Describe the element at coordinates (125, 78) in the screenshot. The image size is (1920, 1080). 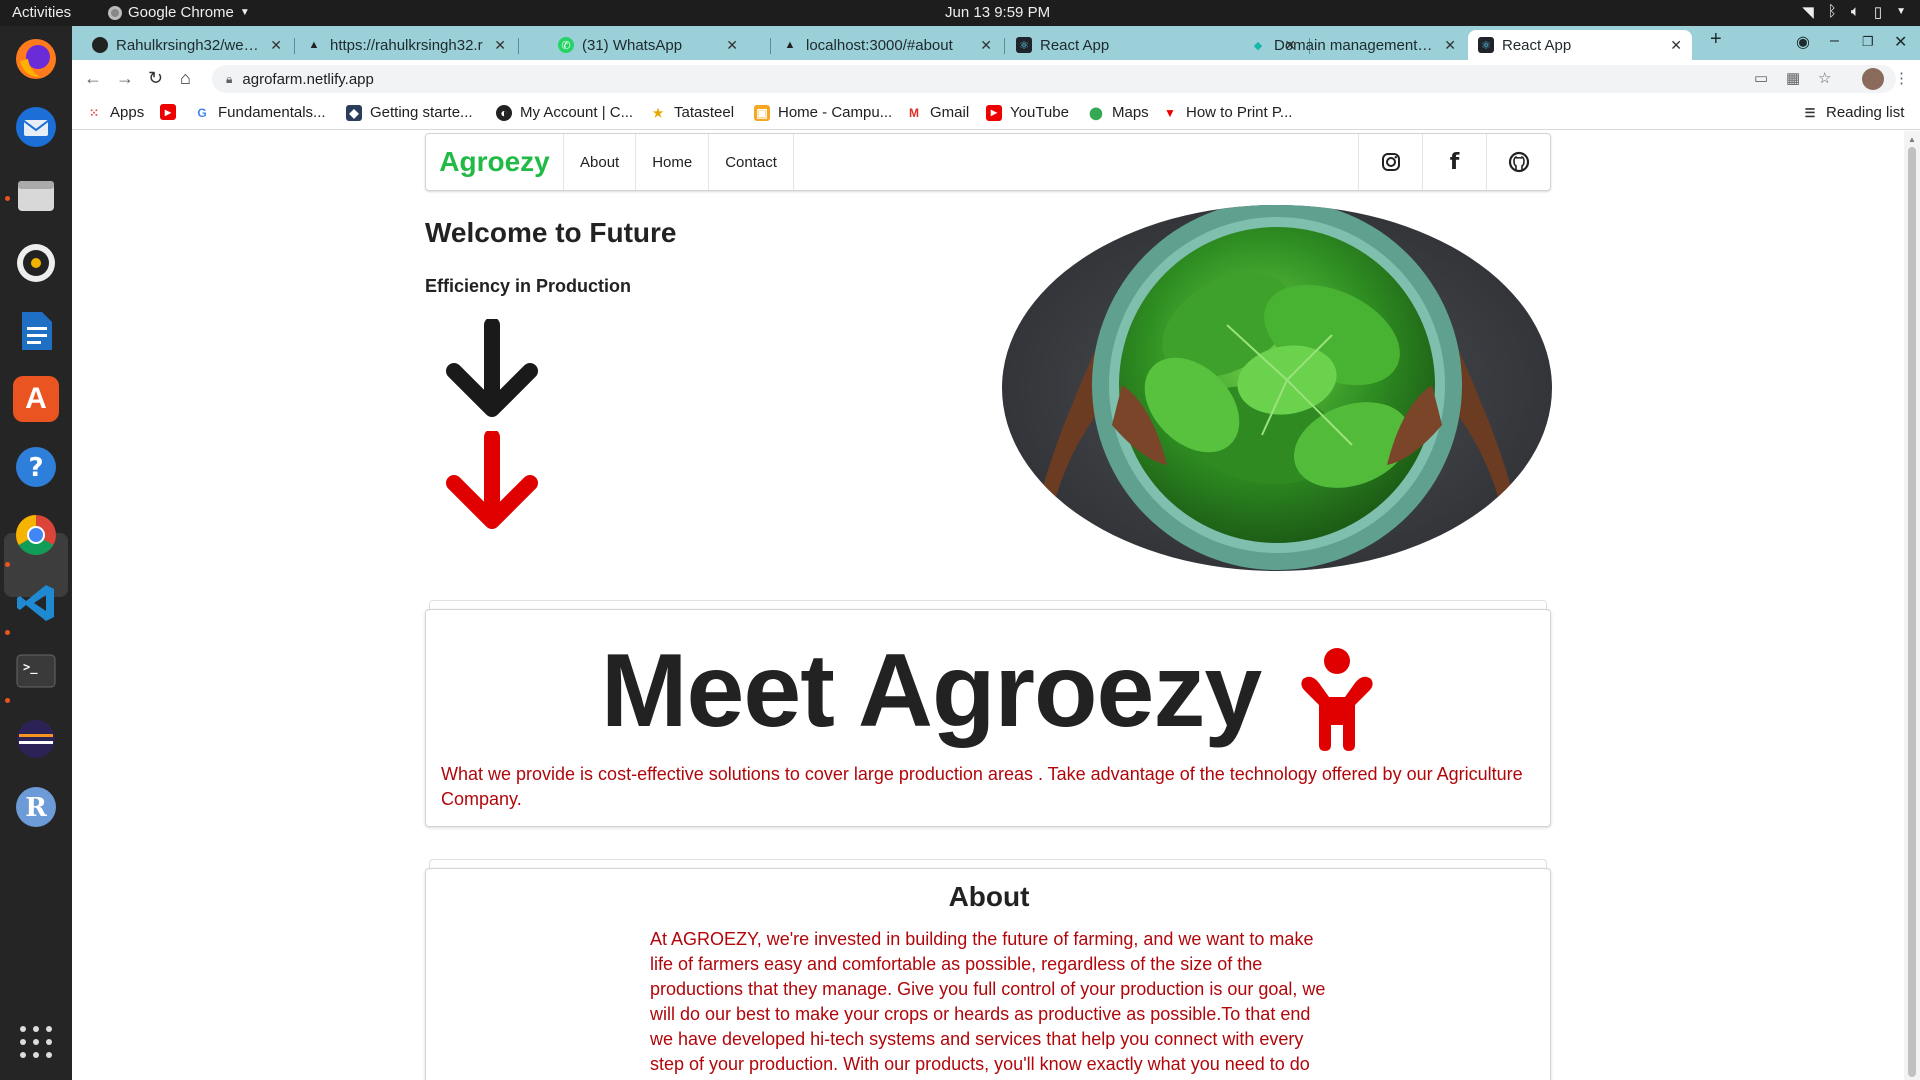
I see `forward-icon: →` at that location.